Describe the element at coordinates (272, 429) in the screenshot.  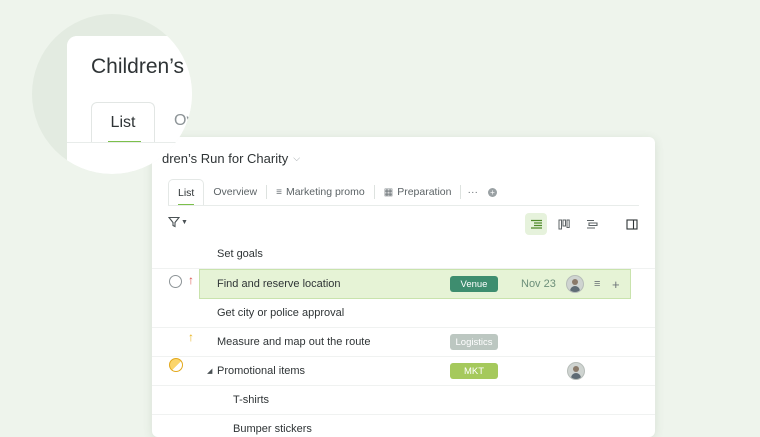
I see `task-name: Bumper stickers` at that location.